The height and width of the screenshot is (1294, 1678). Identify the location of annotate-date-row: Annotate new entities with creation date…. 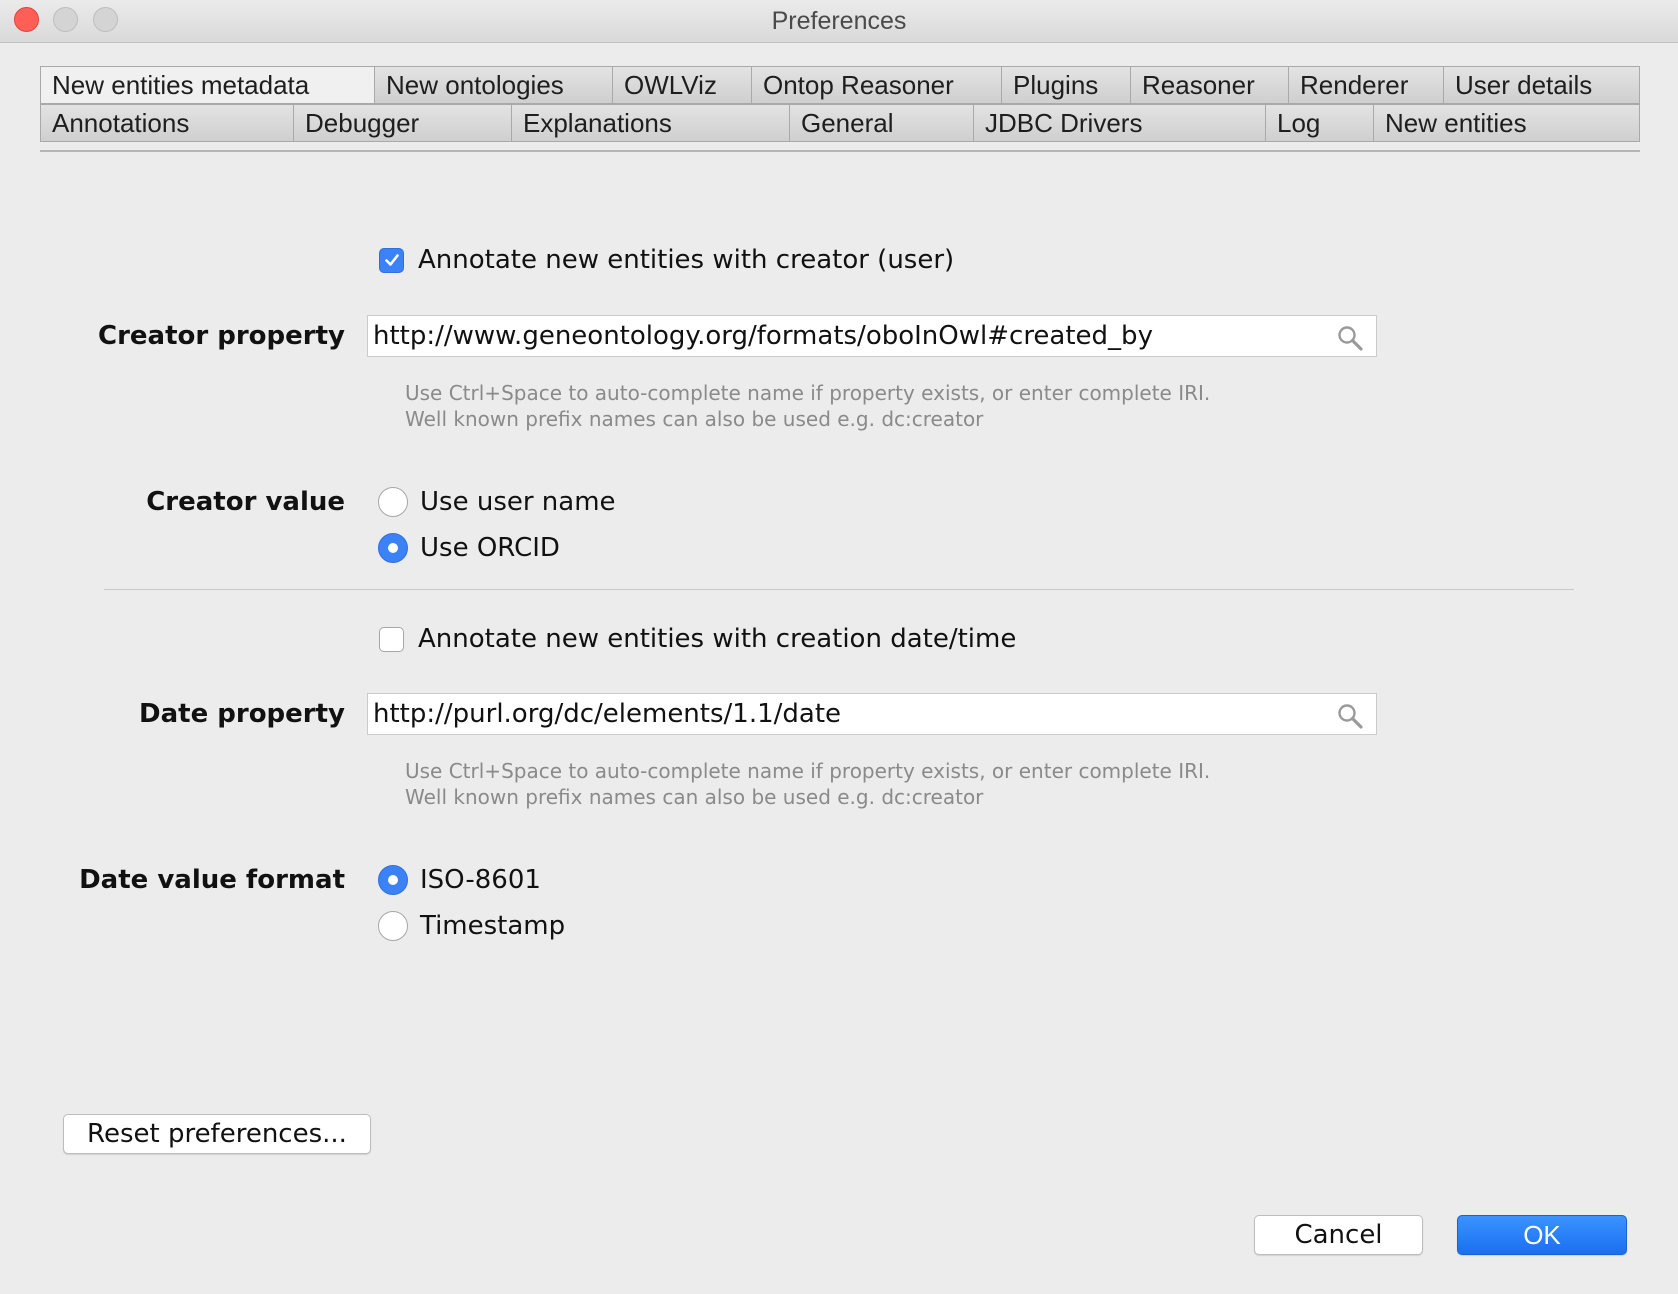
(697, 639).